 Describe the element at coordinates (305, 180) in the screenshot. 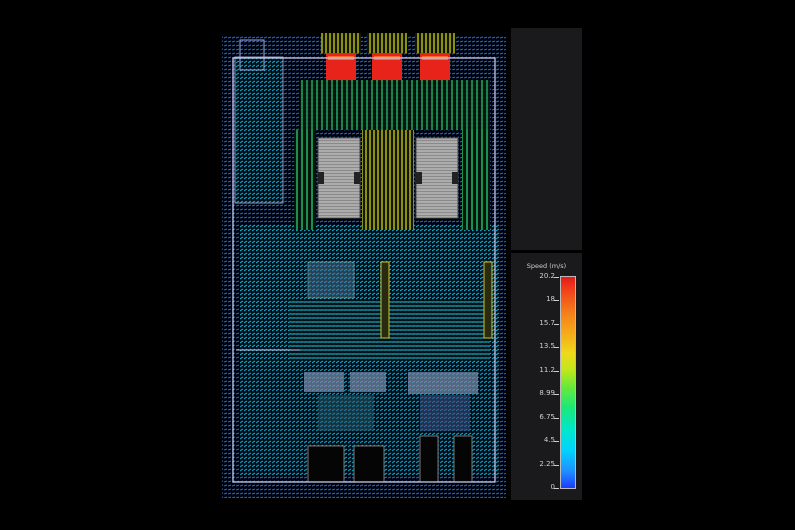

I see `dimm-bank-left` at that location.